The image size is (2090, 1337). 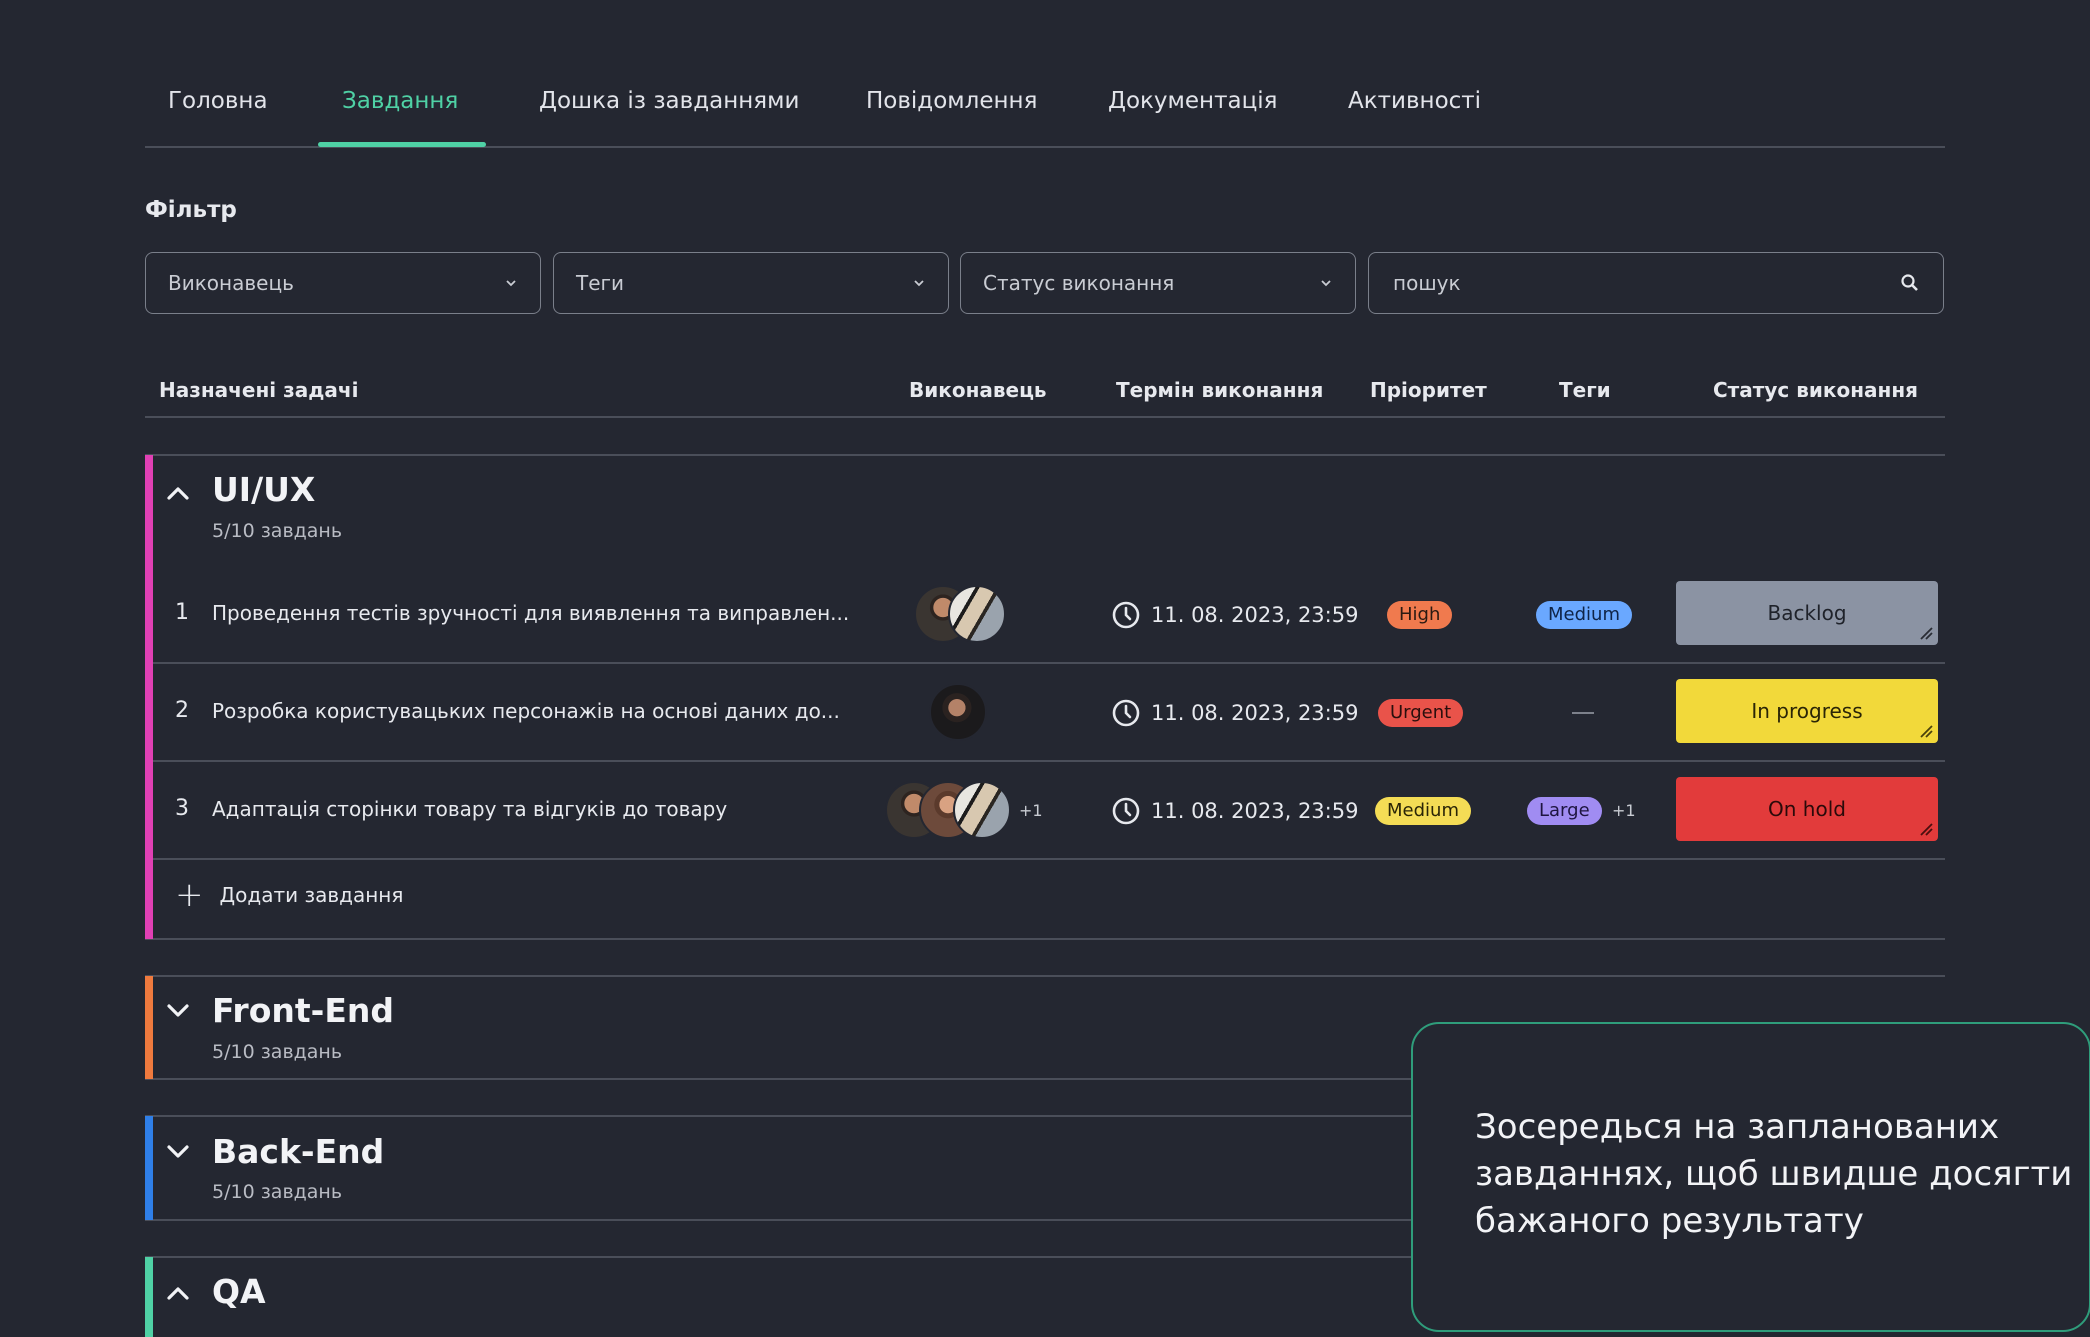 I want to click on assignee-avatars: +1, so click(x=964, y=810).